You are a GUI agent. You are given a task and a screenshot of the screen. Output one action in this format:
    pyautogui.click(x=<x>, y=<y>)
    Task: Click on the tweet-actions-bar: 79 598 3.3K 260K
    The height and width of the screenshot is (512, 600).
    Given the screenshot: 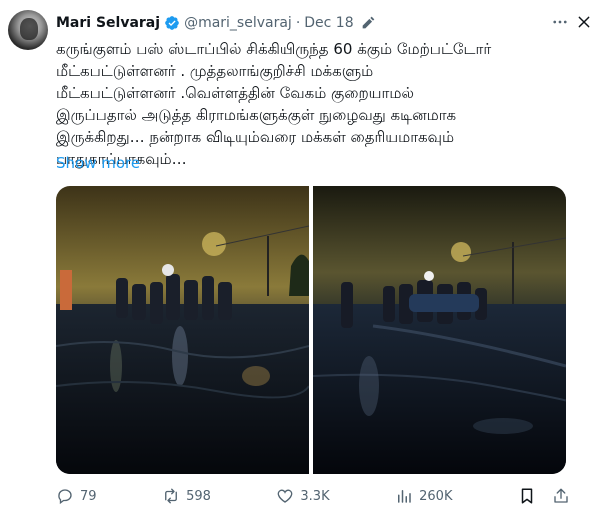 What is the action you would take?
    pyautogui.click(x=313, y=496)
    